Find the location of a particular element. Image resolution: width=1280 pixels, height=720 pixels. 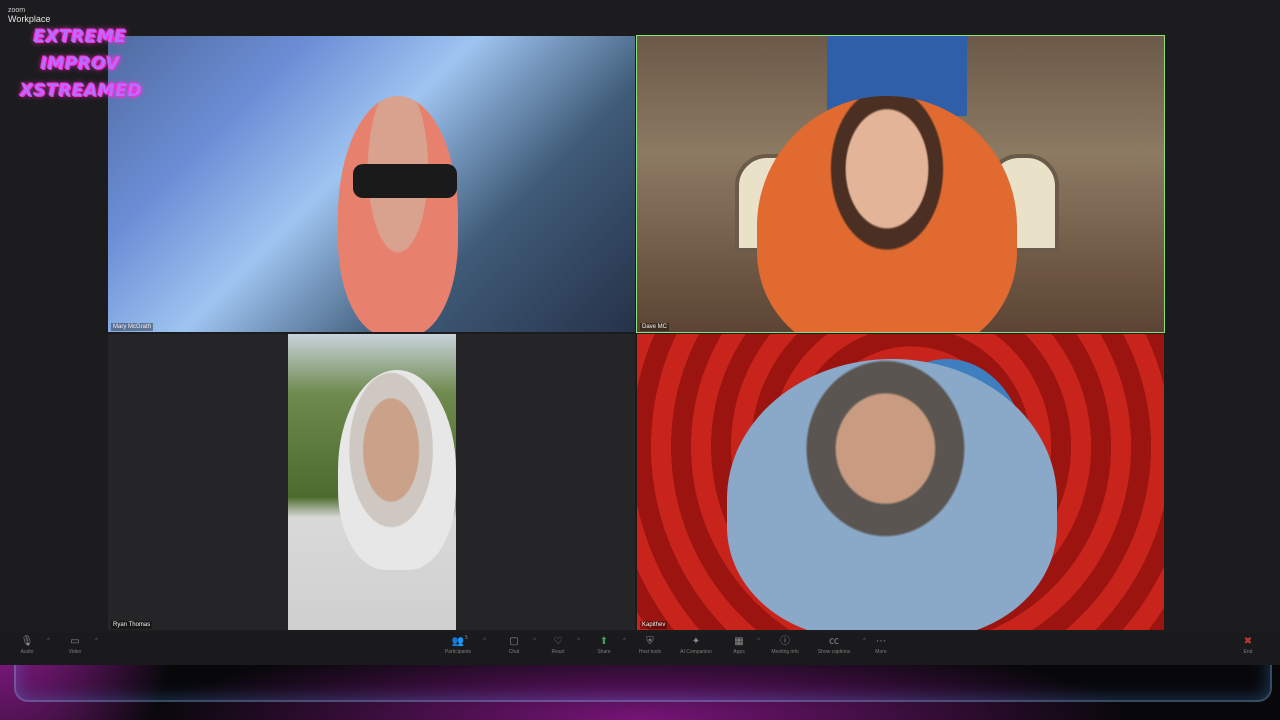

share-label: Share is located at coordinates (604, 652).